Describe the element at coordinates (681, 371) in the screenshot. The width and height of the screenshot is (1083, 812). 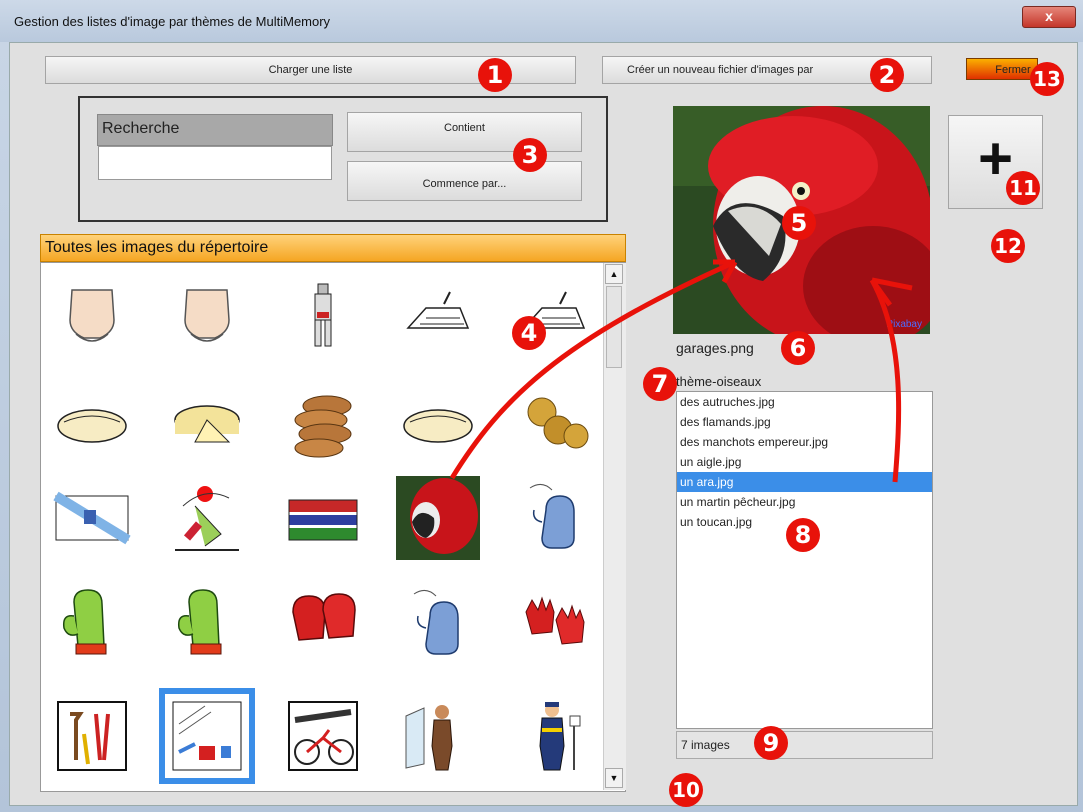
I see `annotation-arrows` at that location.